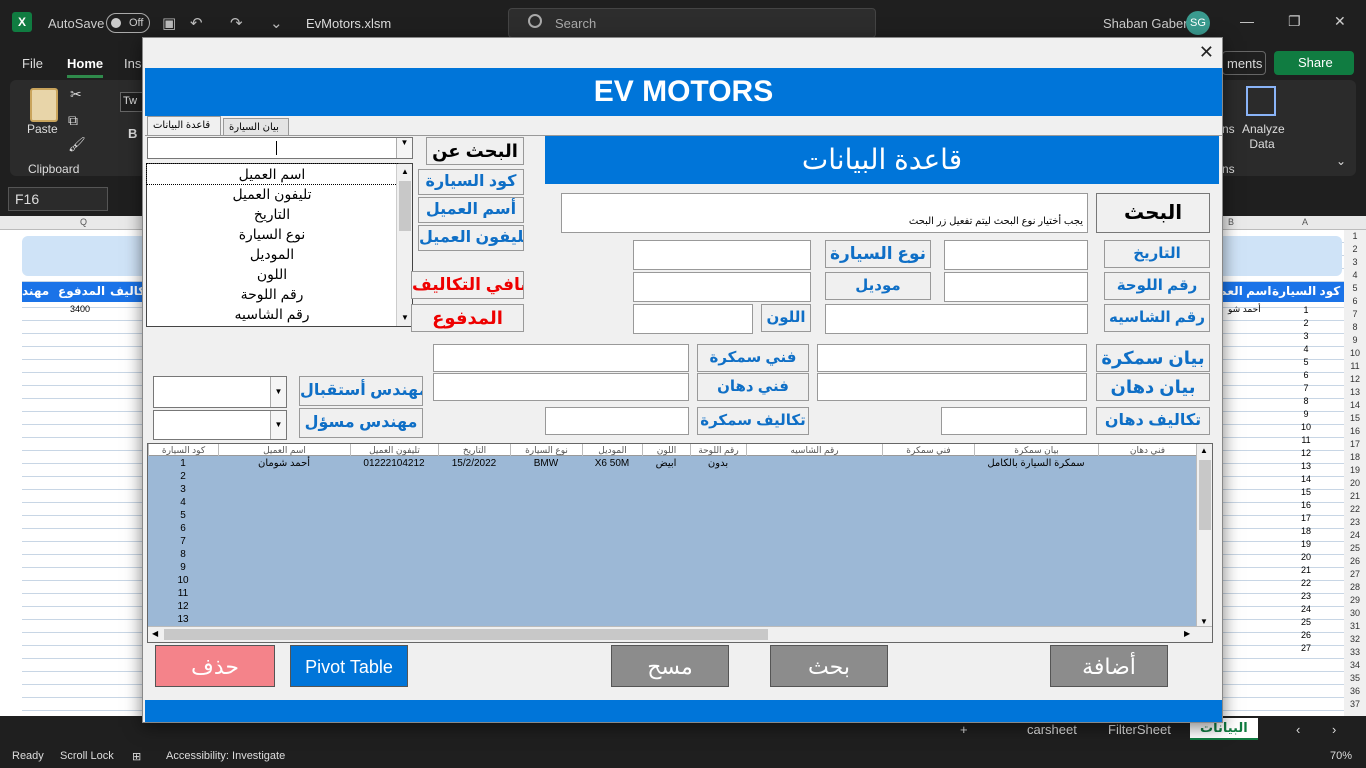 The height and width of the screenshot is (768, 1366). What do you see at coordinates (128, 23) in the screenshot?
I see `autosave-toggle: Off` at bounding box center [128, 23].